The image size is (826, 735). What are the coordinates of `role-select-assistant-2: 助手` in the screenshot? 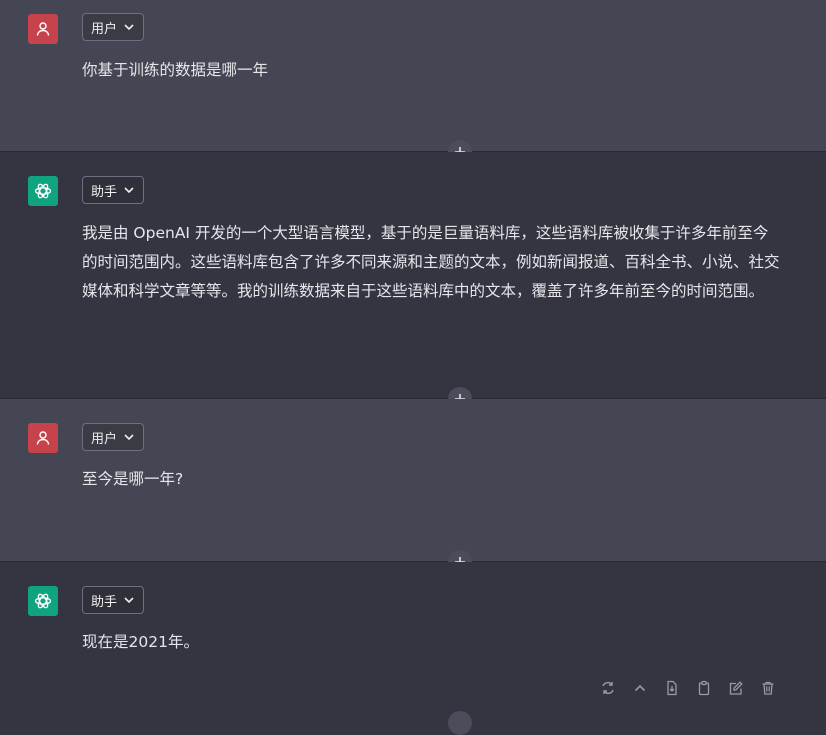 It's located at (113, 600).